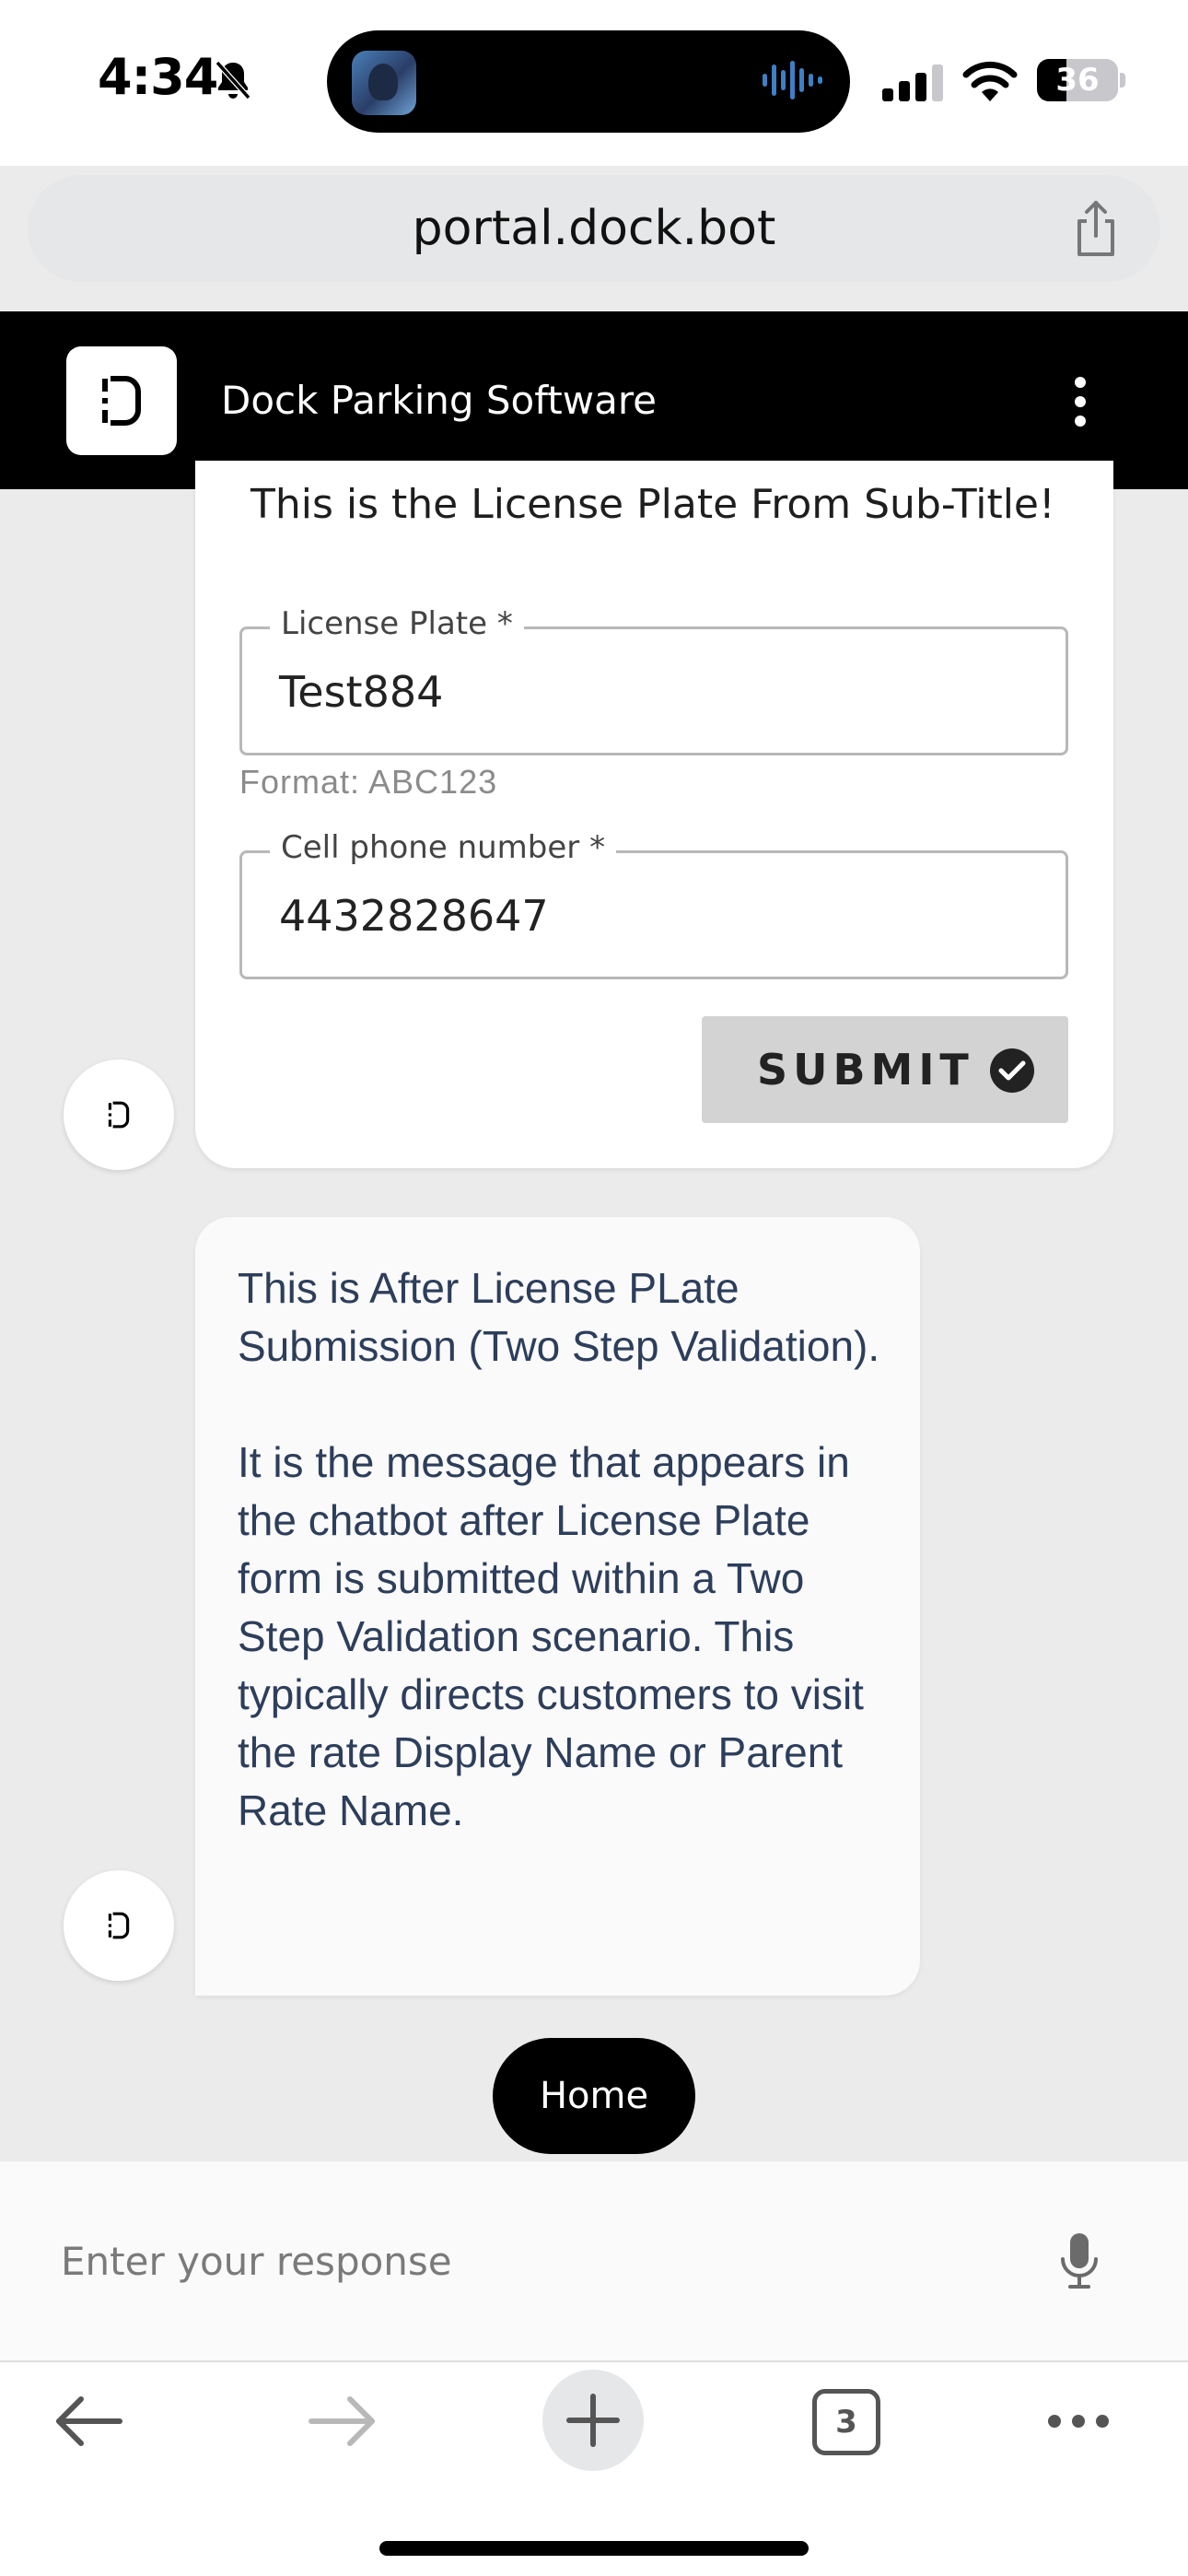  Describe the element at coordinates (544, 2260) in the screenshot. I see `response-input` at that location.